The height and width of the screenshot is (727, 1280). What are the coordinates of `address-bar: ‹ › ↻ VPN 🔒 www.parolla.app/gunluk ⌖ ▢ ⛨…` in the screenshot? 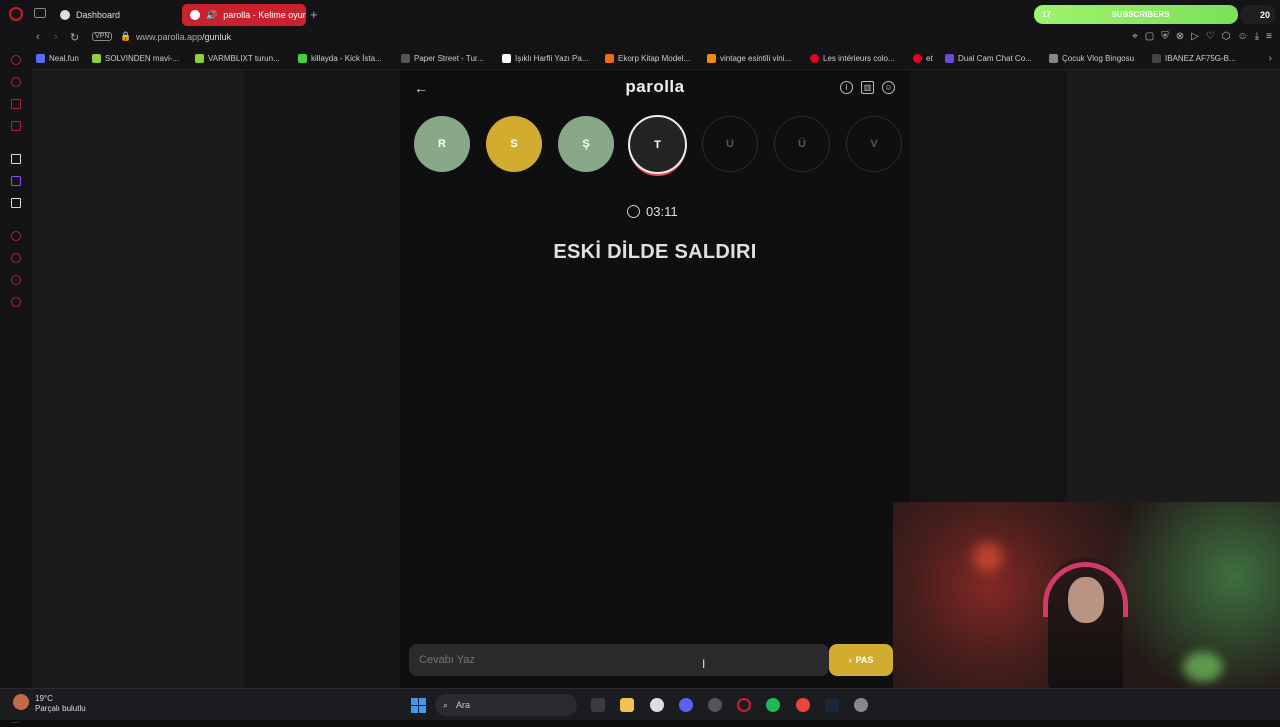 It's located at (640, 38).